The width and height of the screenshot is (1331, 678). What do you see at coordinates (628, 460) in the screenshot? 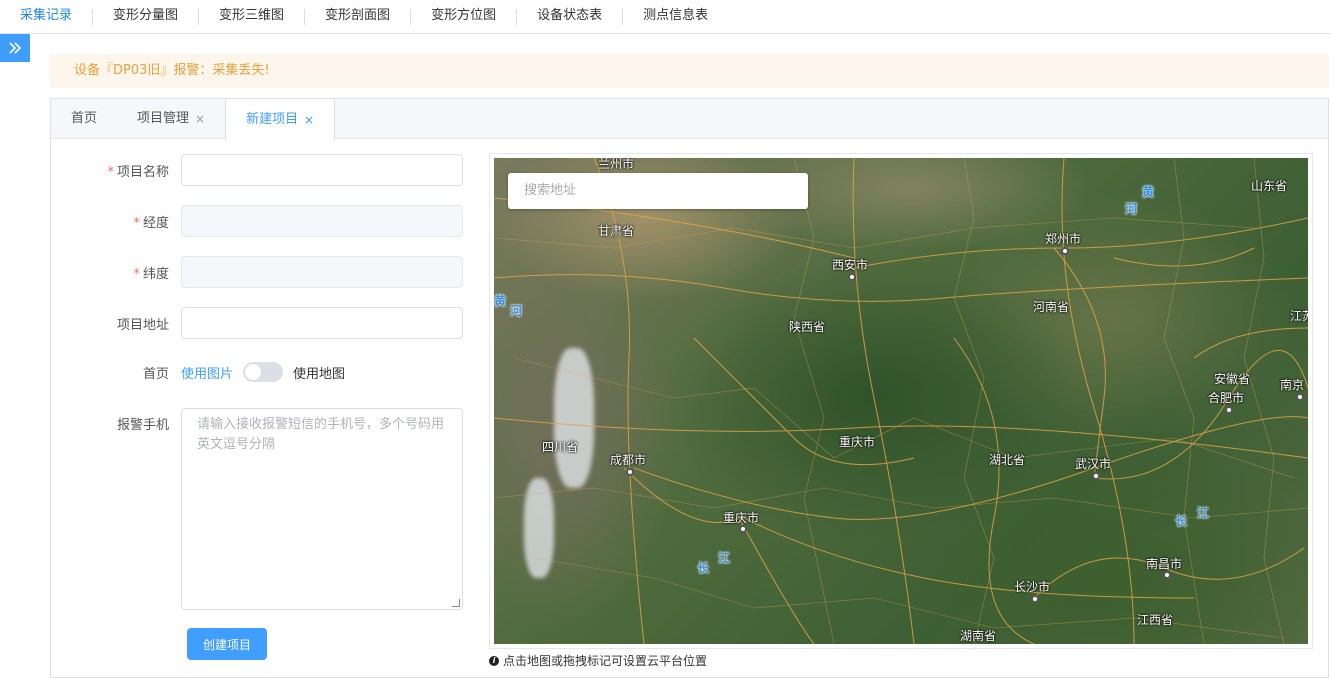
I see `map-label-chengdu: 成都市` at bounding box center [628, 460].